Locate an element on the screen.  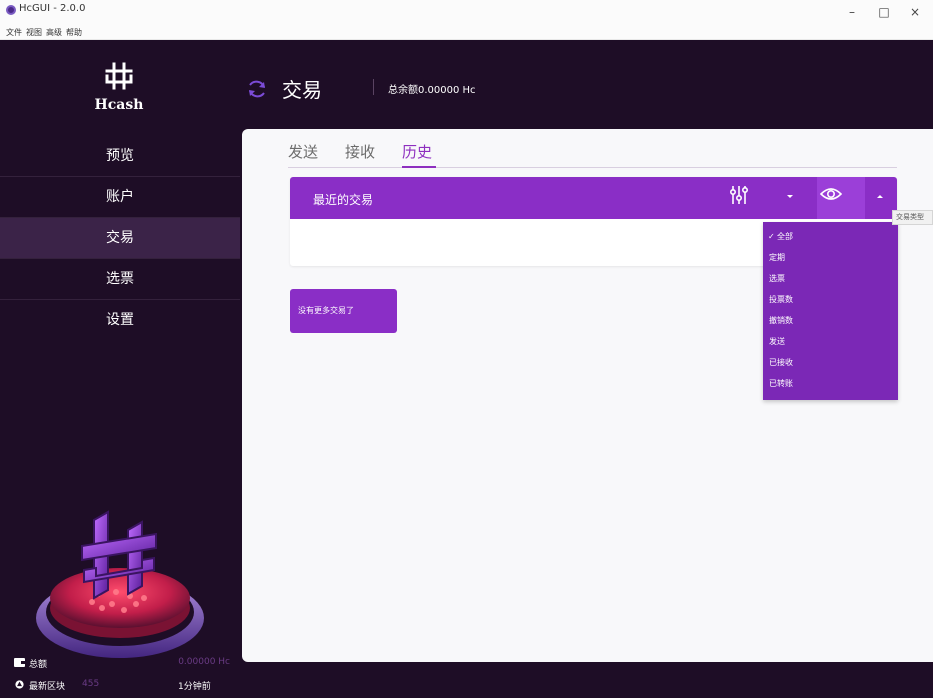
window-title: HcGUI - 2.0.0 is located at coordinates (52, 8).